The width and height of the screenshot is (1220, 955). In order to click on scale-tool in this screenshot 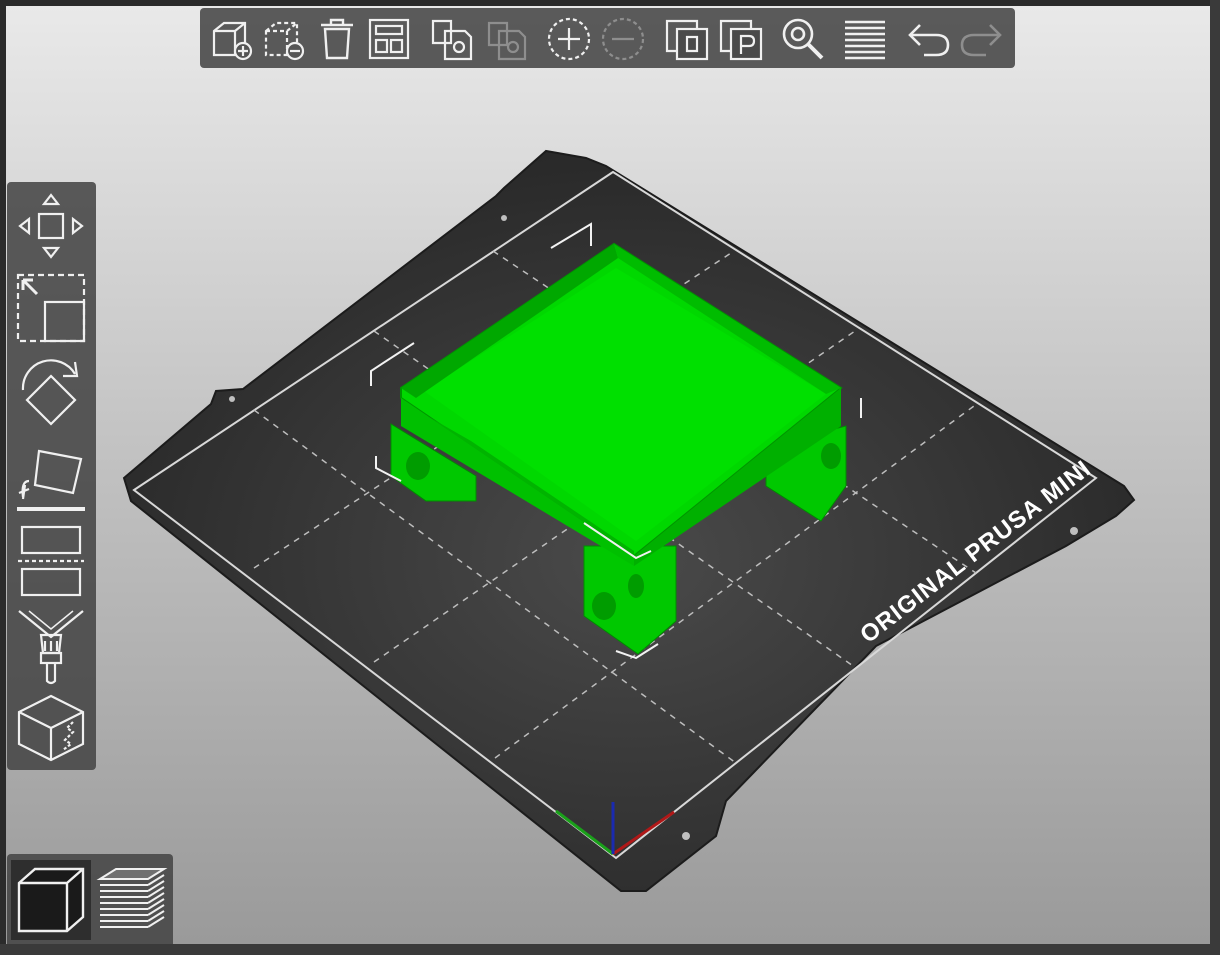, I will do `click(51, 308)`.